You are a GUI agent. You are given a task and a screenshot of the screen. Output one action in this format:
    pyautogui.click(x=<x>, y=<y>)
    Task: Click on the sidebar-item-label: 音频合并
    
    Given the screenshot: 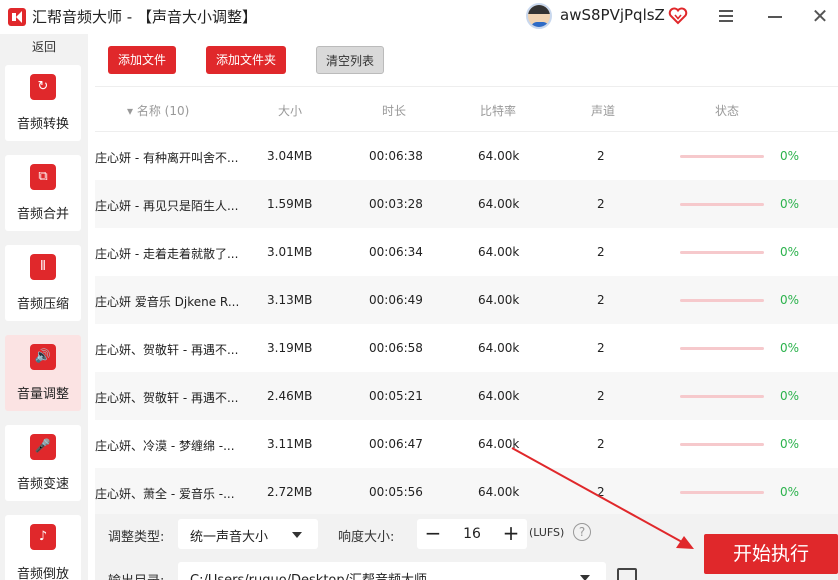 What is the action you would take?
    pyautogui.click(x=42, y=214)
    